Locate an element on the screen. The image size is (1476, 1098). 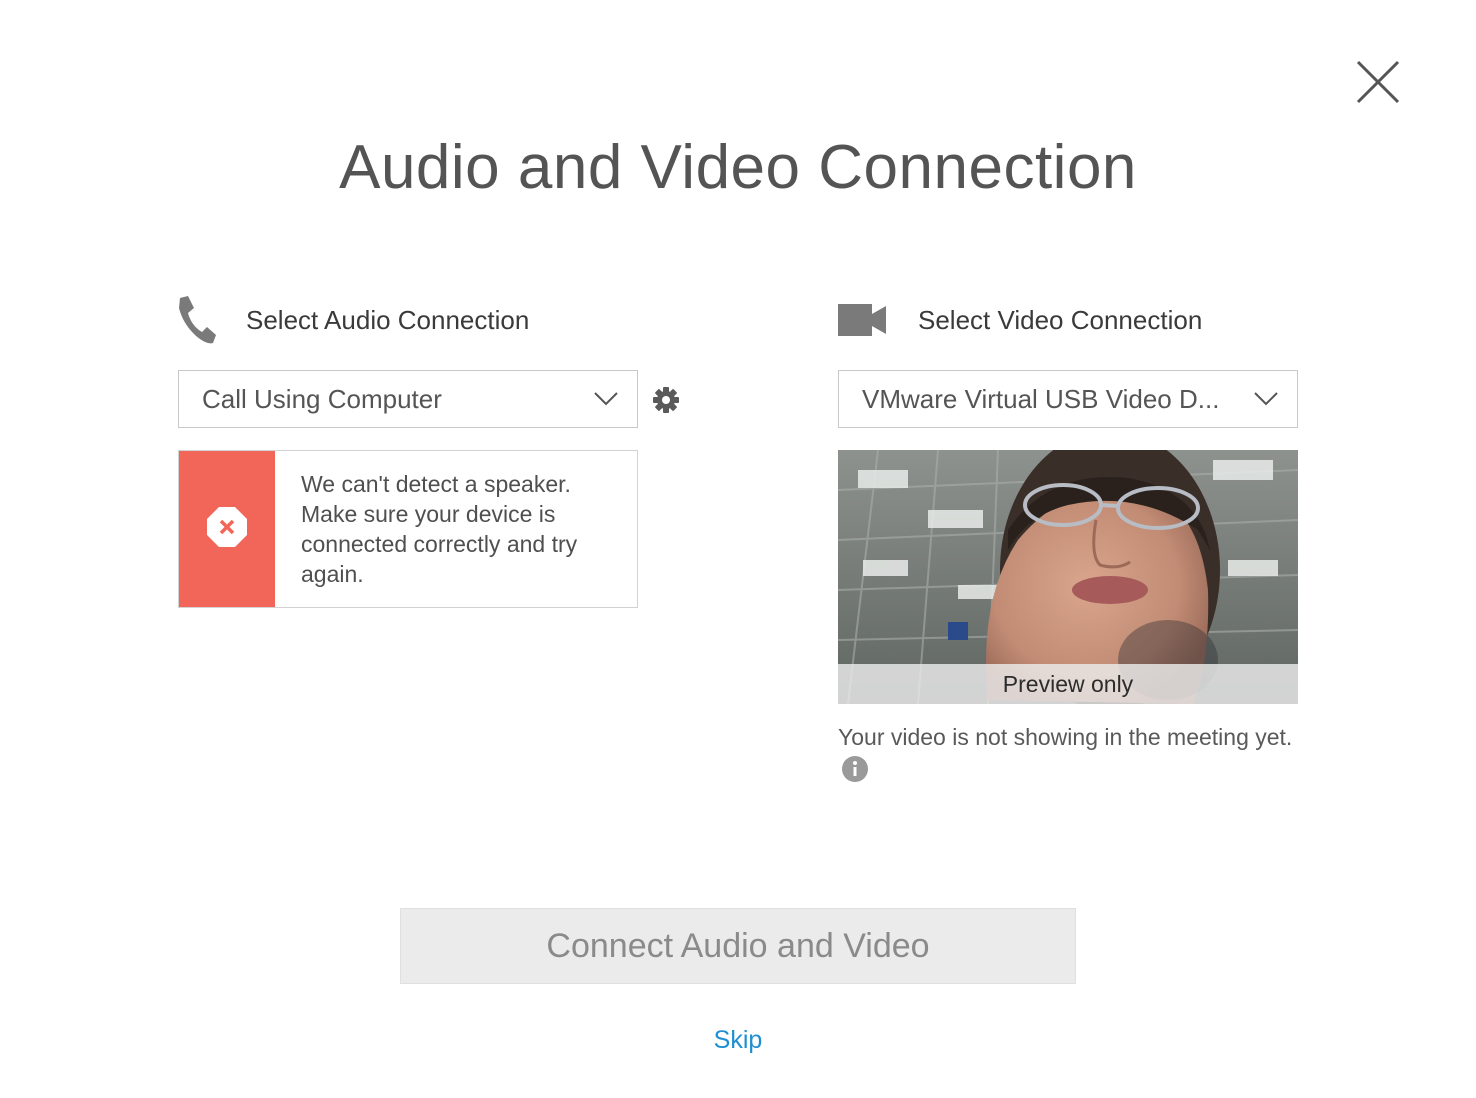
preview-caption: Preview only is located at coordinates (1068, 684).